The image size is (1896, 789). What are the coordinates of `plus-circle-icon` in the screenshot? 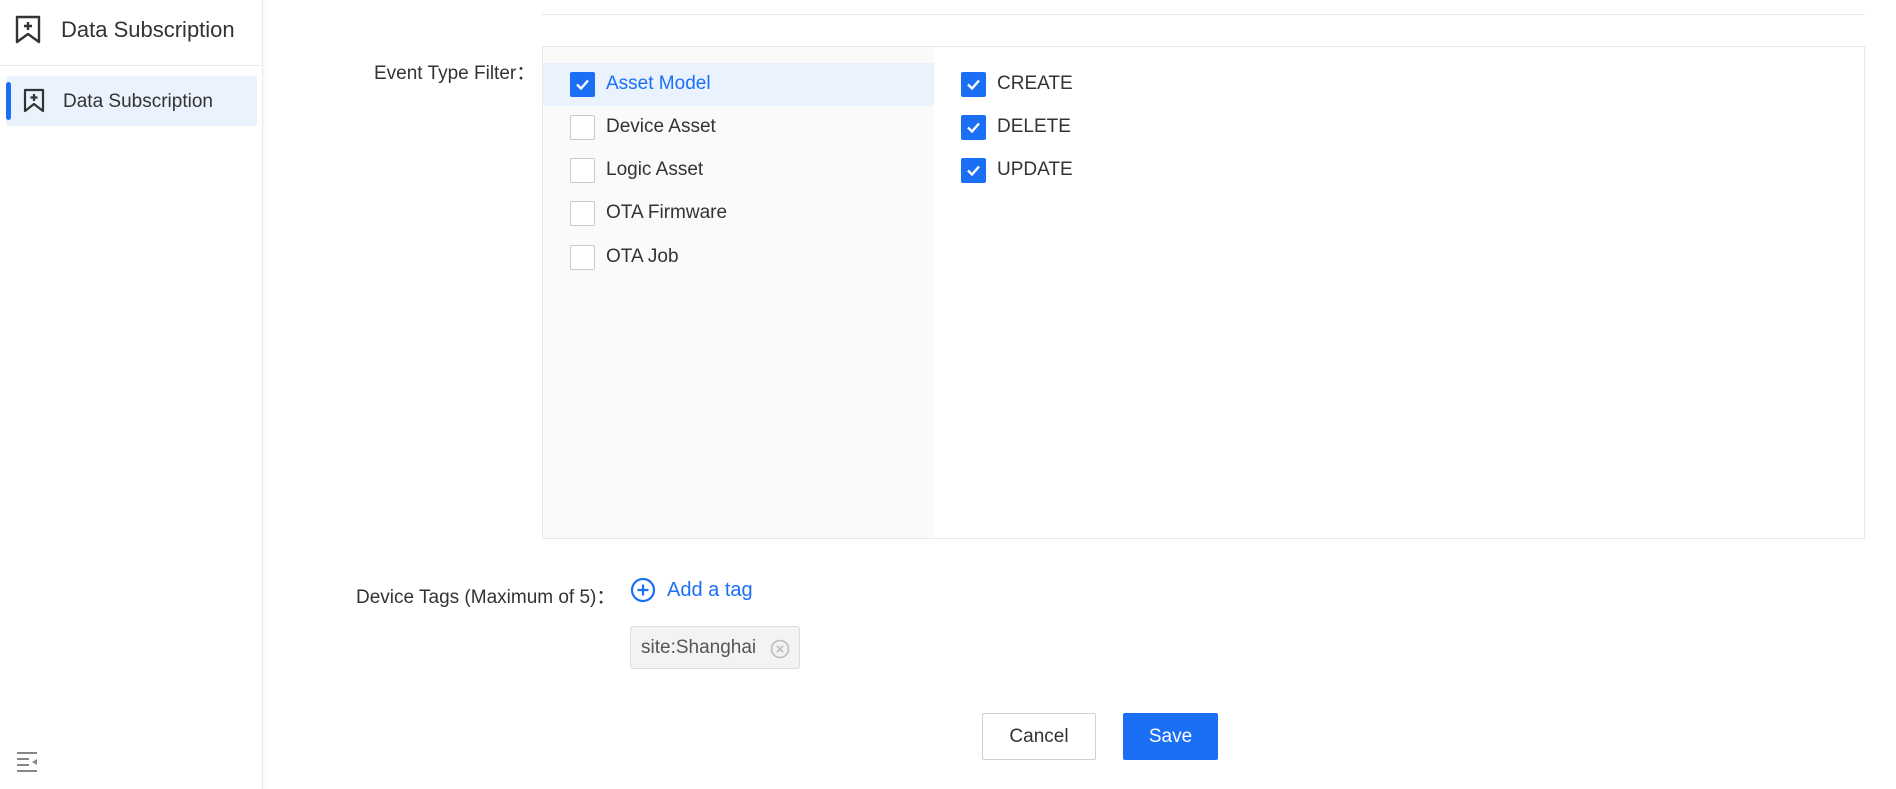 It's located at (643, 590).